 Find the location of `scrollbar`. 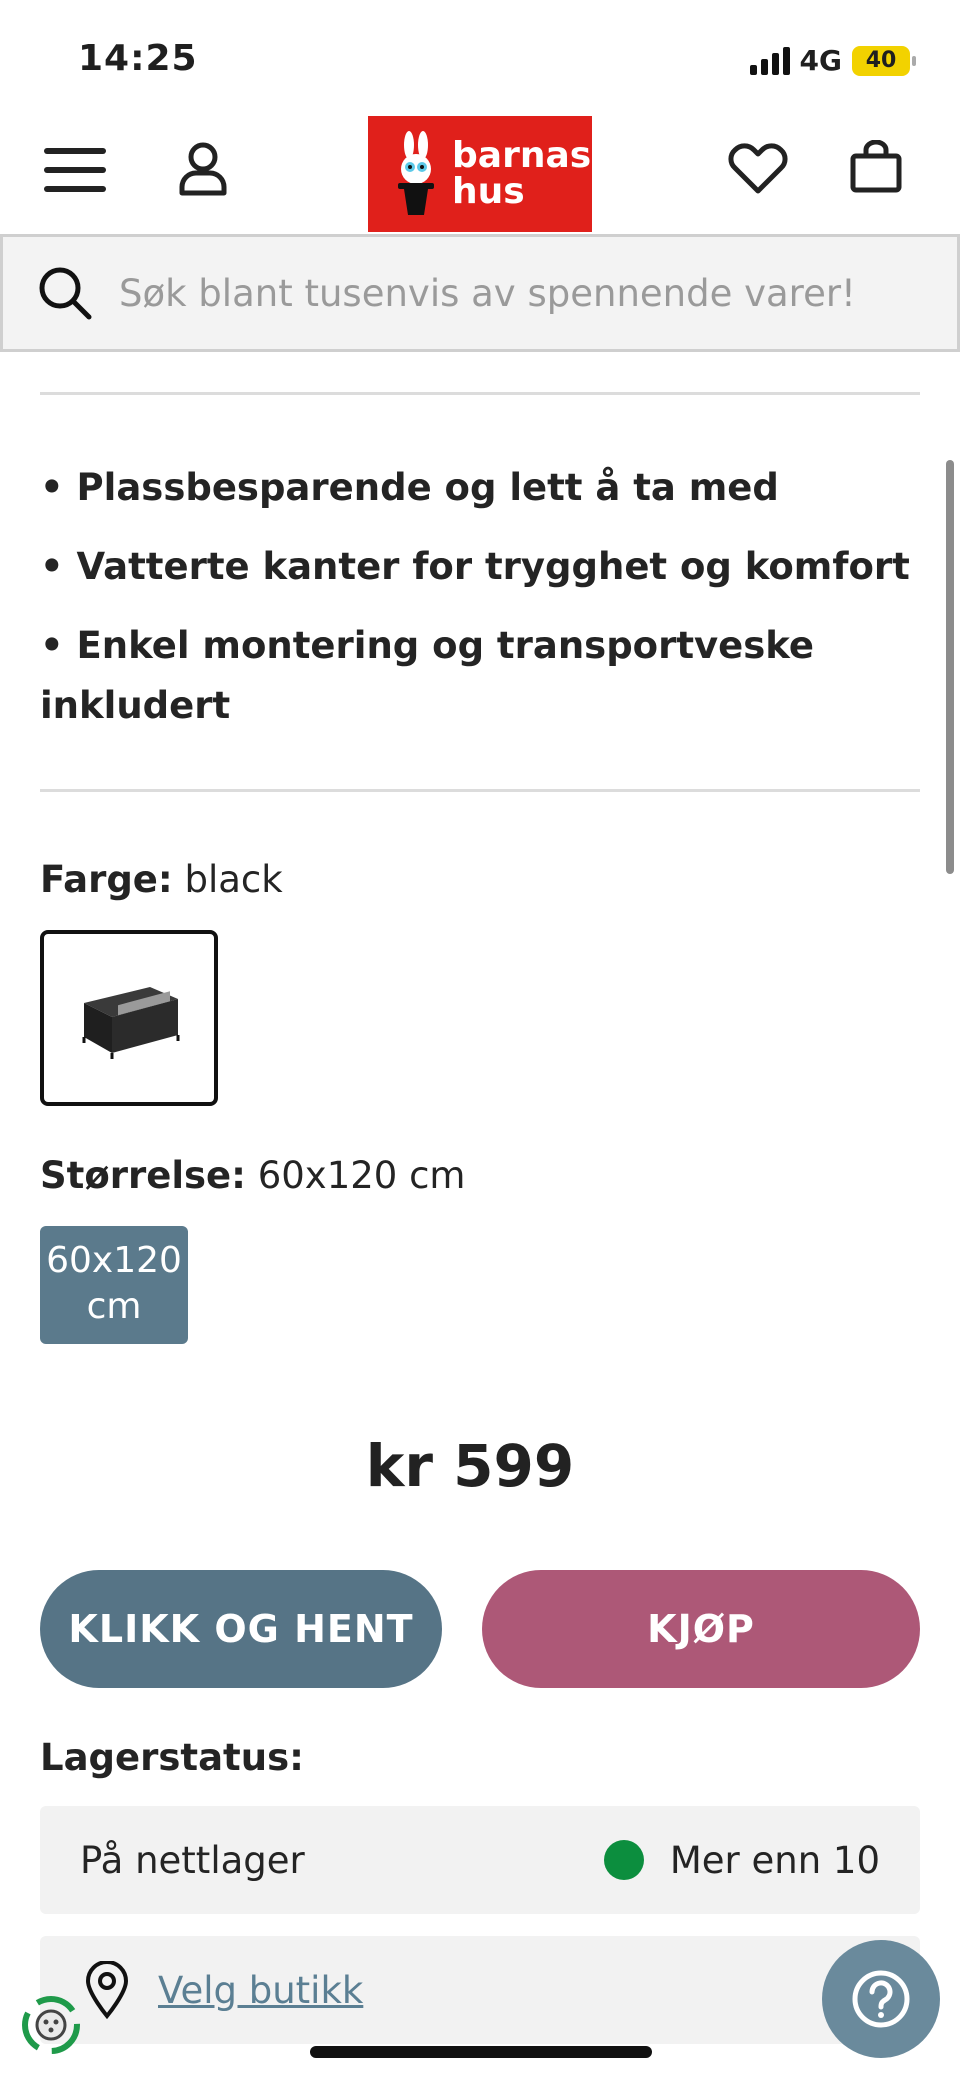

scrollbar is located at coordinates (950, 667).